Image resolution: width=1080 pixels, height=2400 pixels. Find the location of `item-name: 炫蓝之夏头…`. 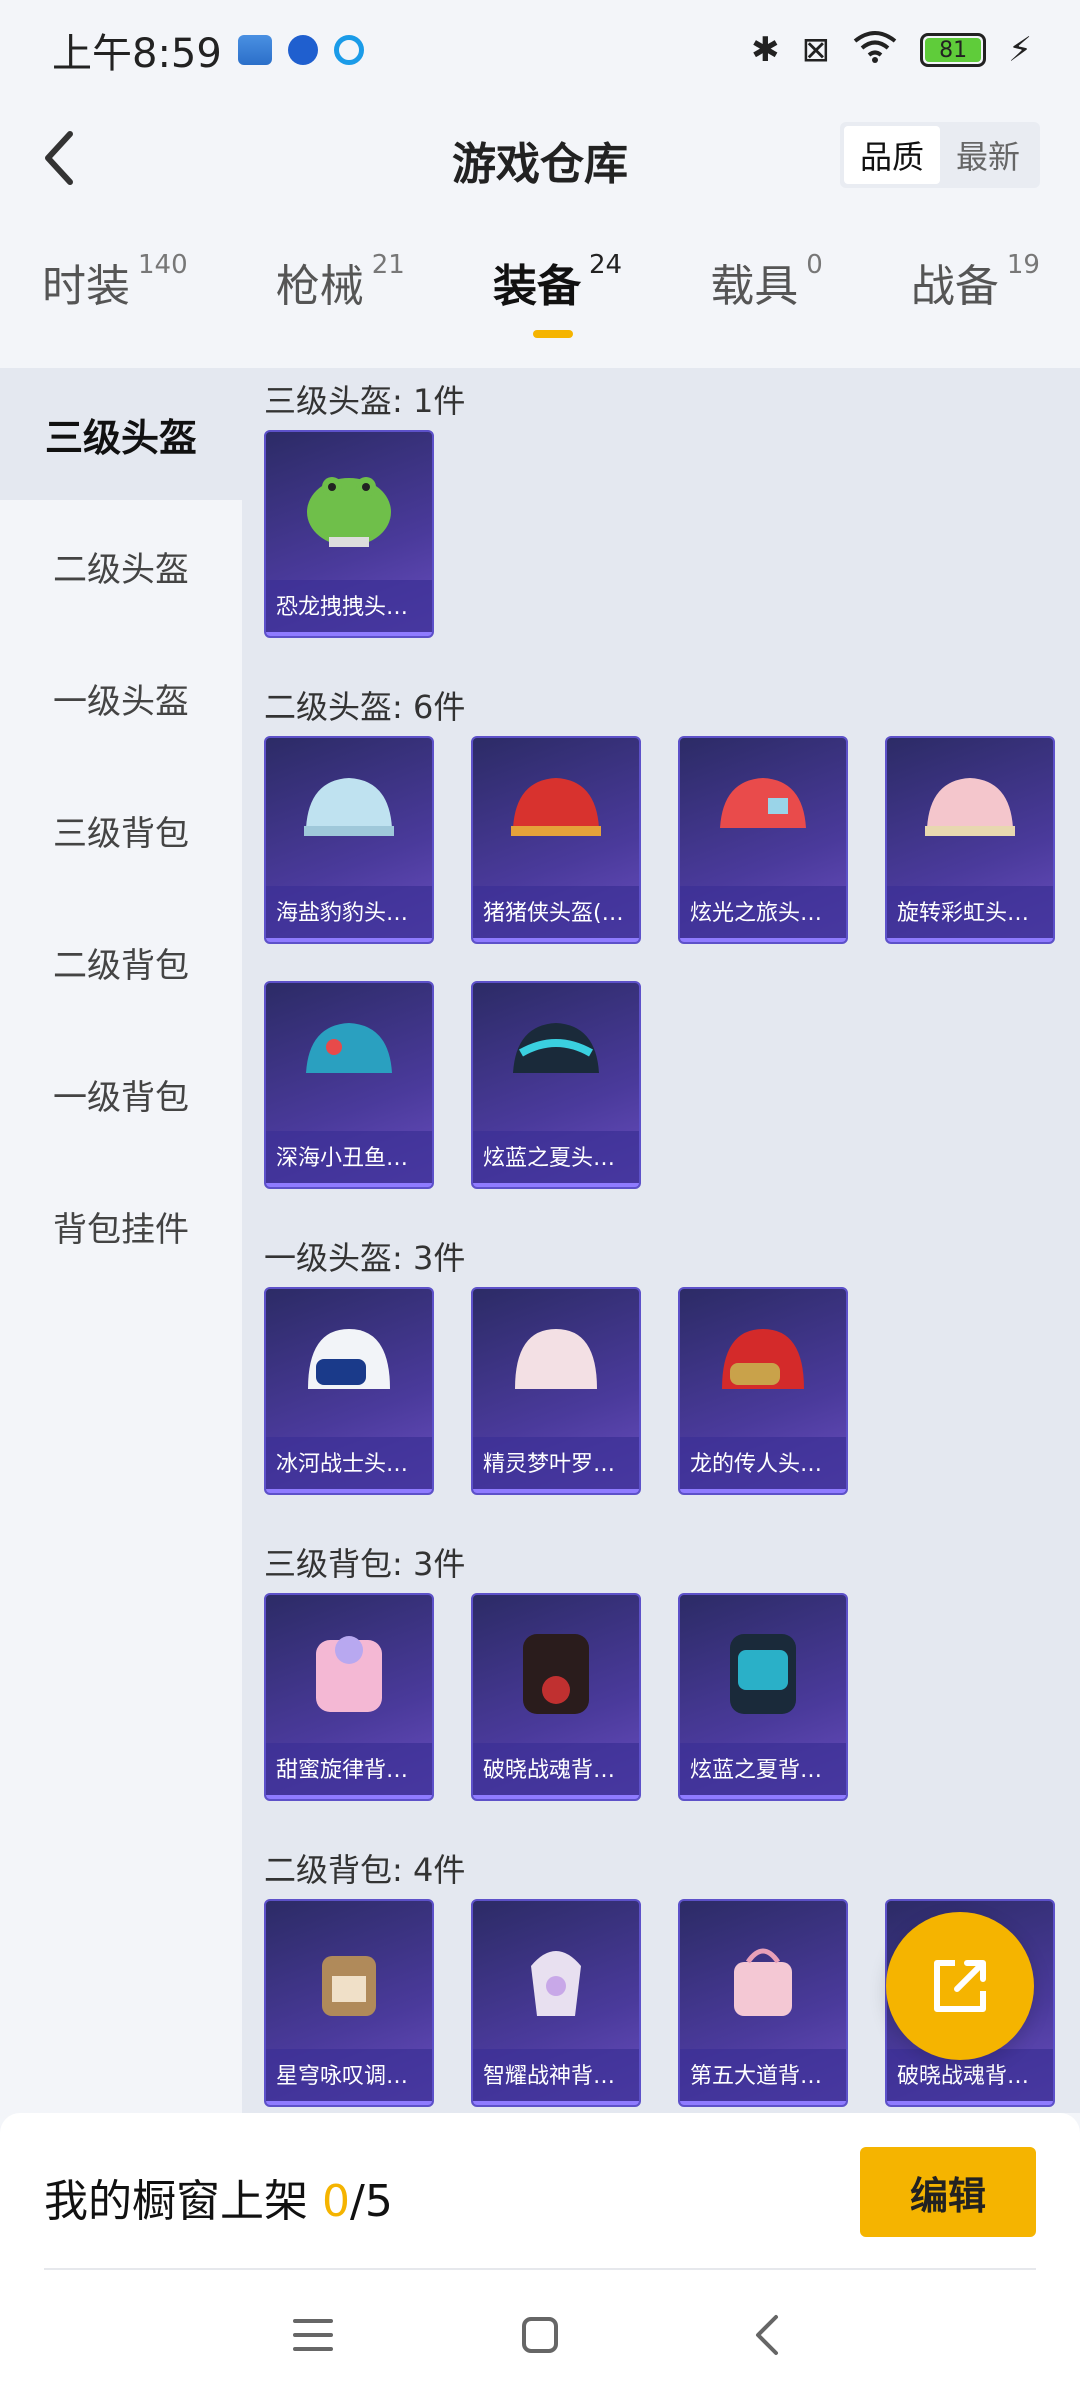

item-name: 炫蓝之夏头… is located at coordinates (556, 1159).